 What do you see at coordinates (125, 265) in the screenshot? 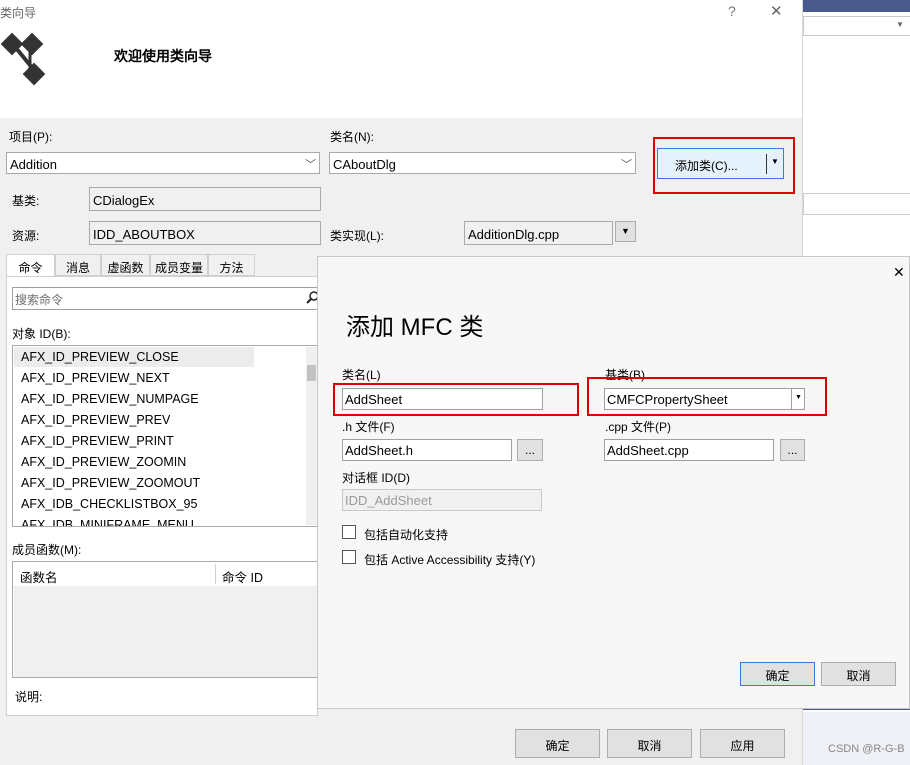
I see `tab-virtual-functions: 虚函数` at bounding box center [125, 265].